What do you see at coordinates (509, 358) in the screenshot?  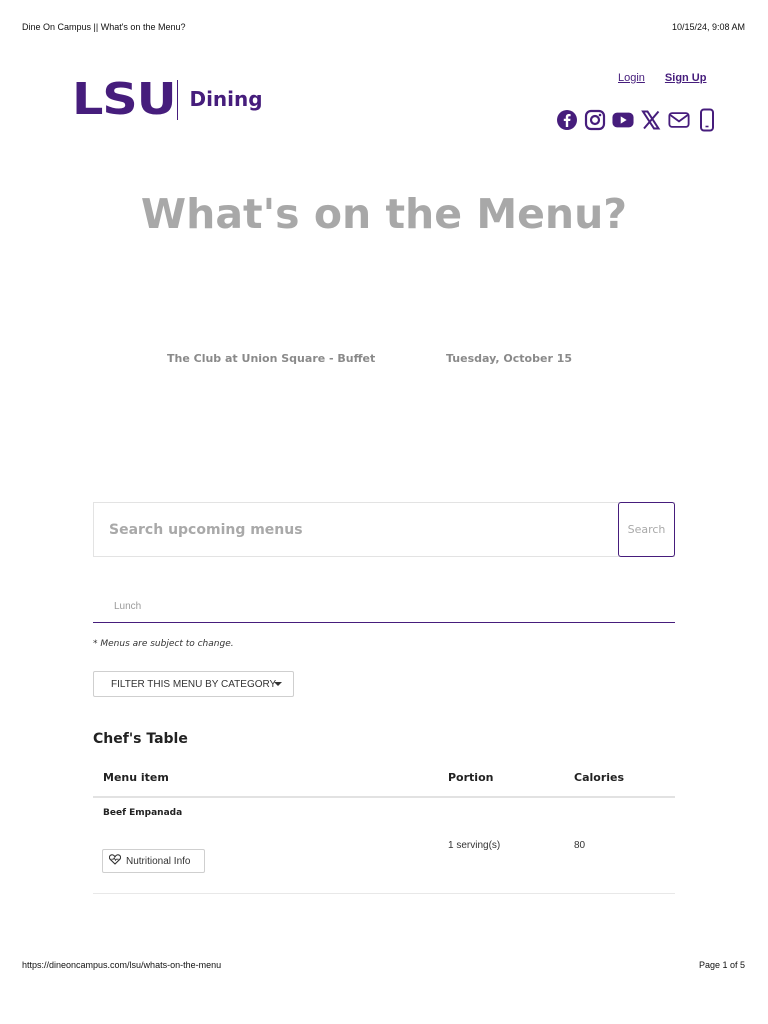 I see `date-selector: Tuesday, October 15` at bounding box center [509, 358].